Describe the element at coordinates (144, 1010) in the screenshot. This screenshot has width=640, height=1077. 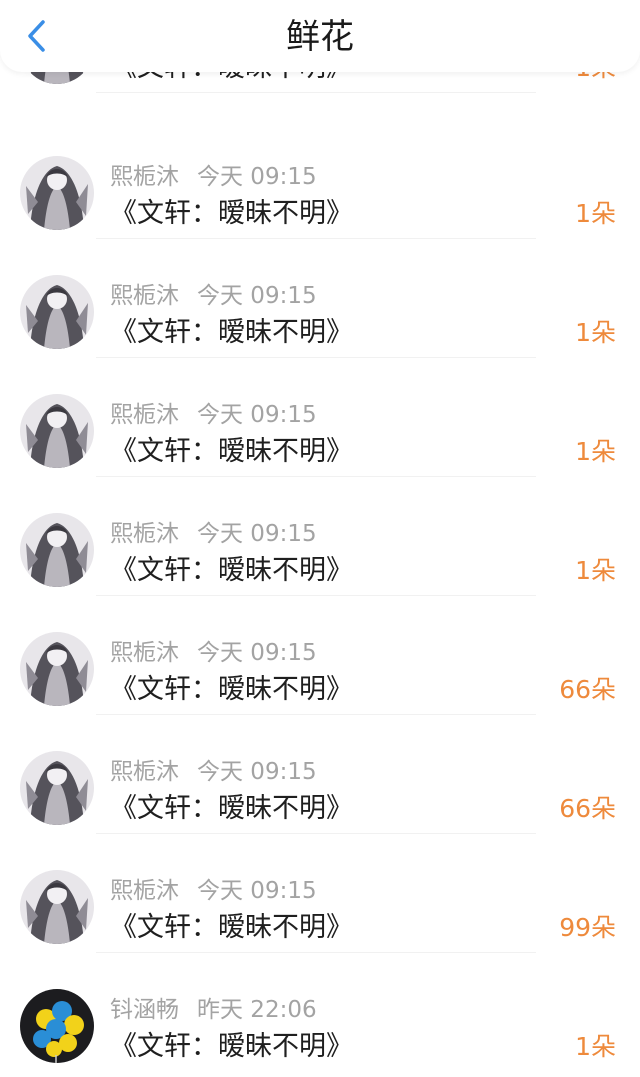
I see `user-name: 钭涵畅` at that location.